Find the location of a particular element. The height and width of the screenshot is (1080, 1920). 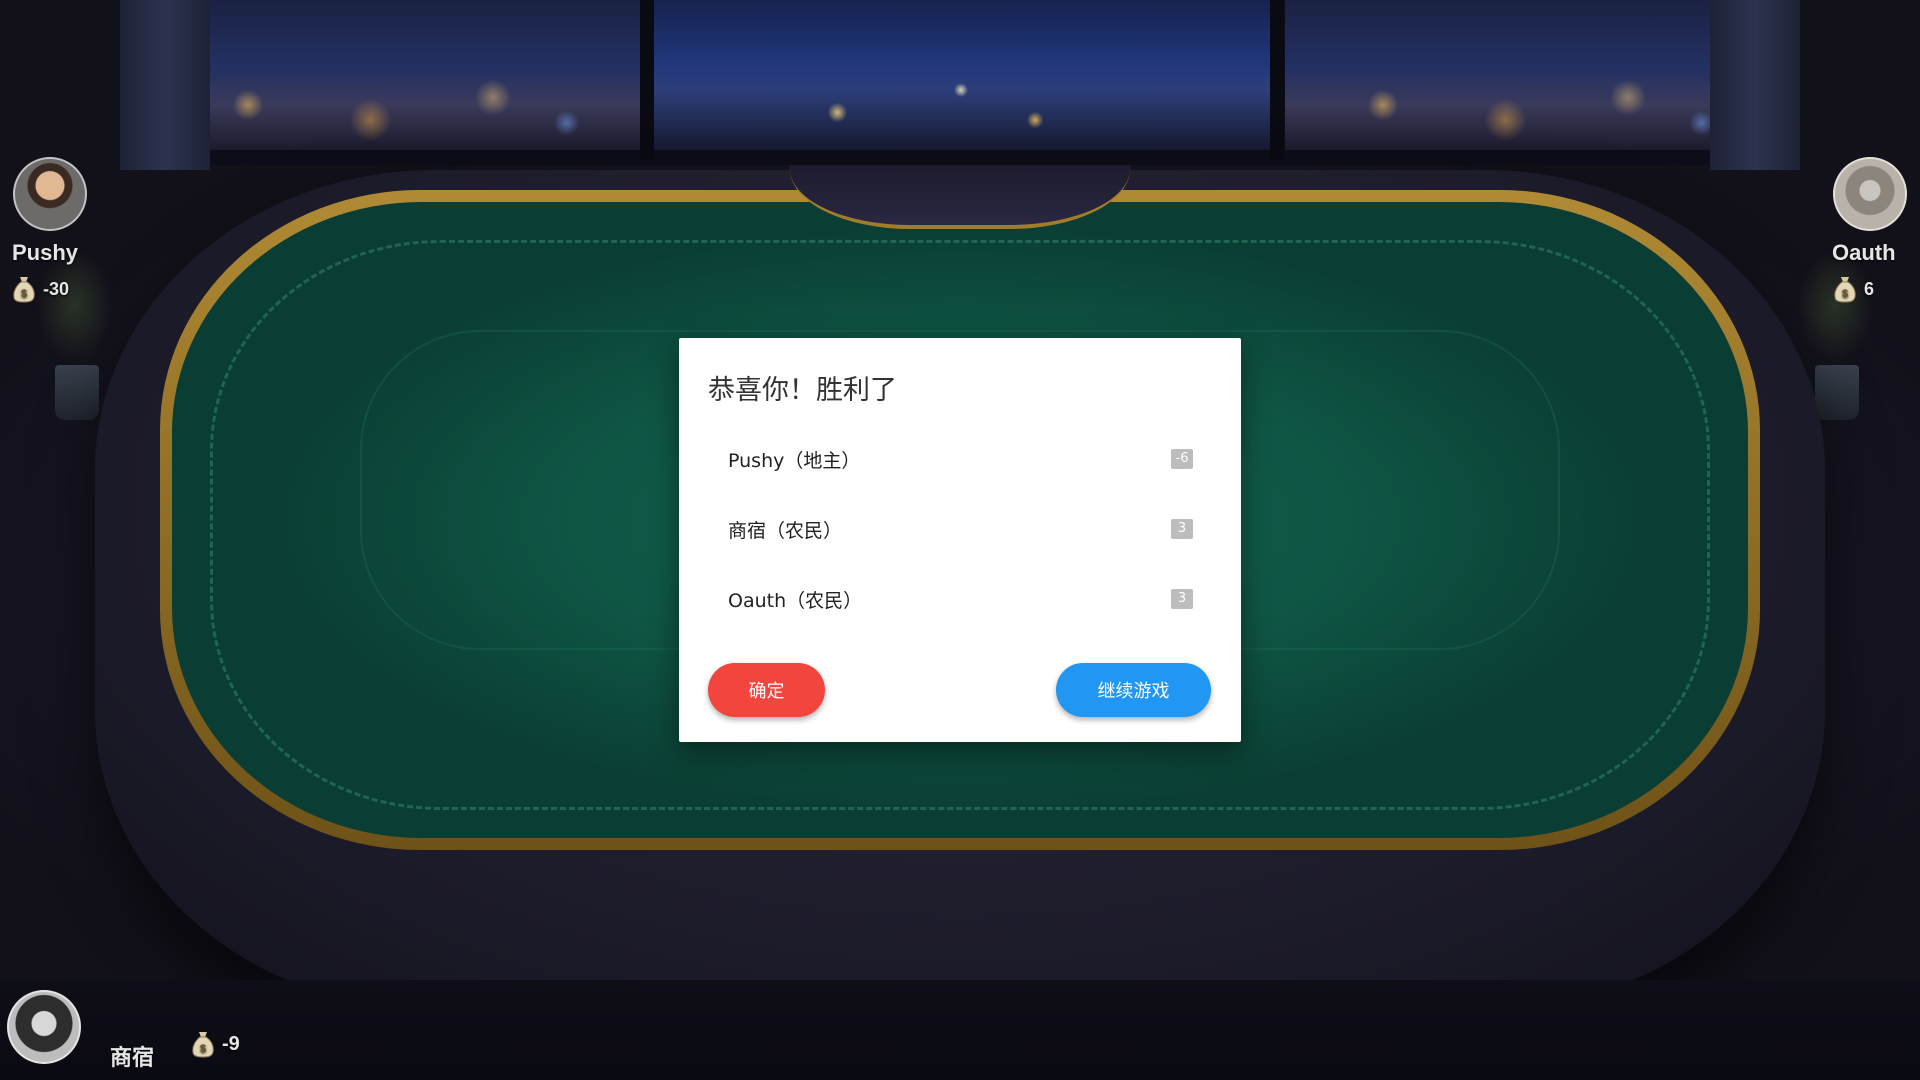

window-pane-center is located at coordinates (961, 75).